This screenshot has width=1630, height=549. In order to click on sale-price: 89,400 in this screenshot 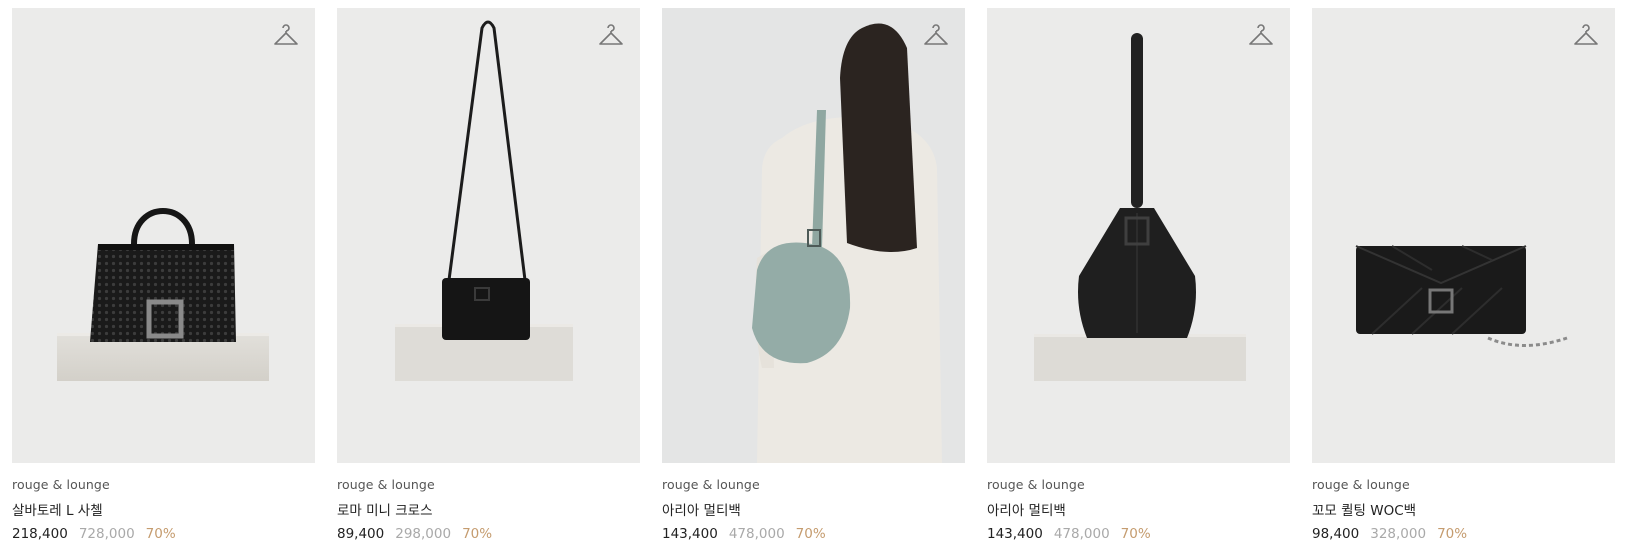, I will do `click(361, 534)`.